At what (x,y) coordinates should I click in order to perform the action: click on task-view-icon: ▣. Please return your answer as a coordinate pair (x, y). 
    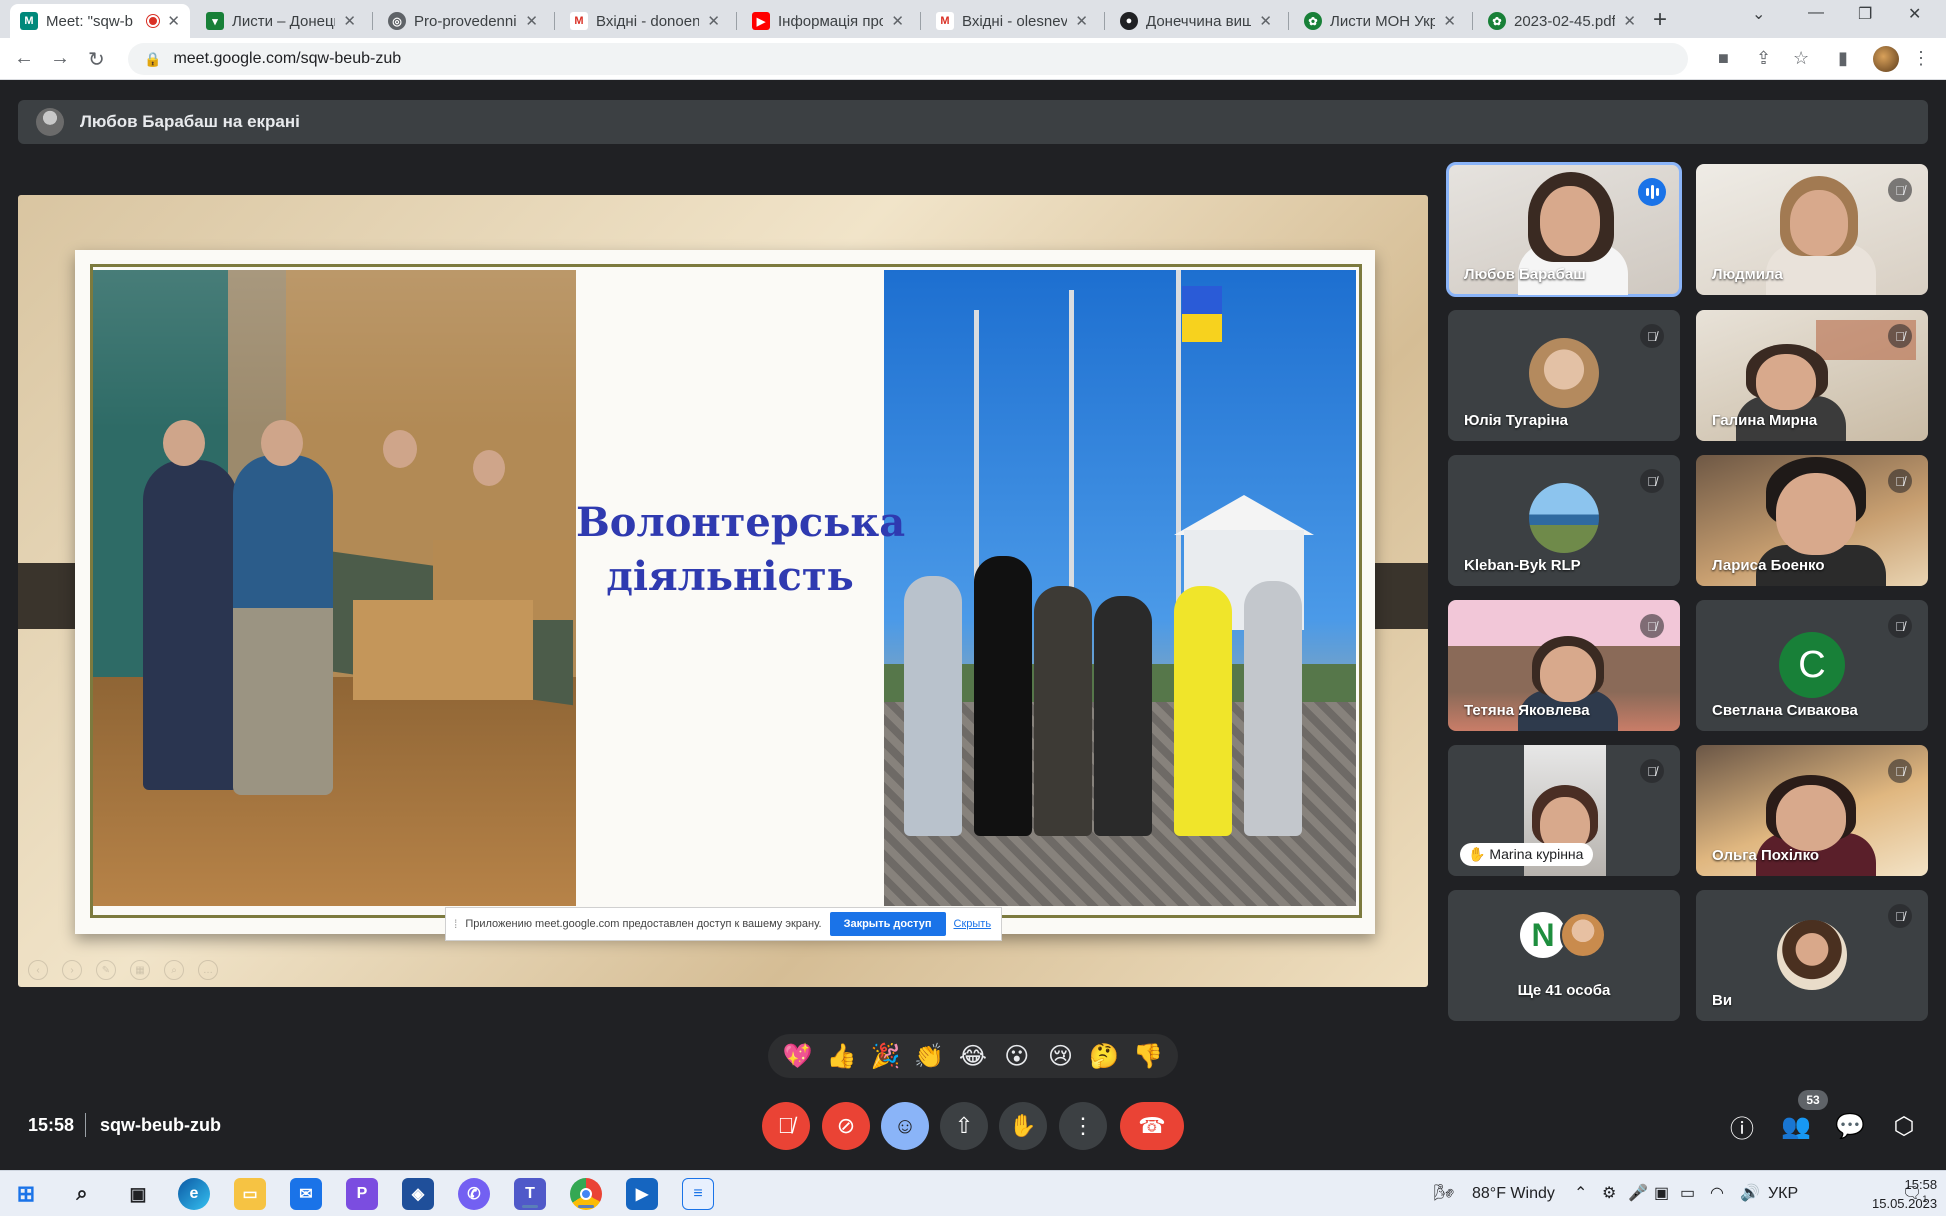
    Looking at the image, I should click on (138, 1194).